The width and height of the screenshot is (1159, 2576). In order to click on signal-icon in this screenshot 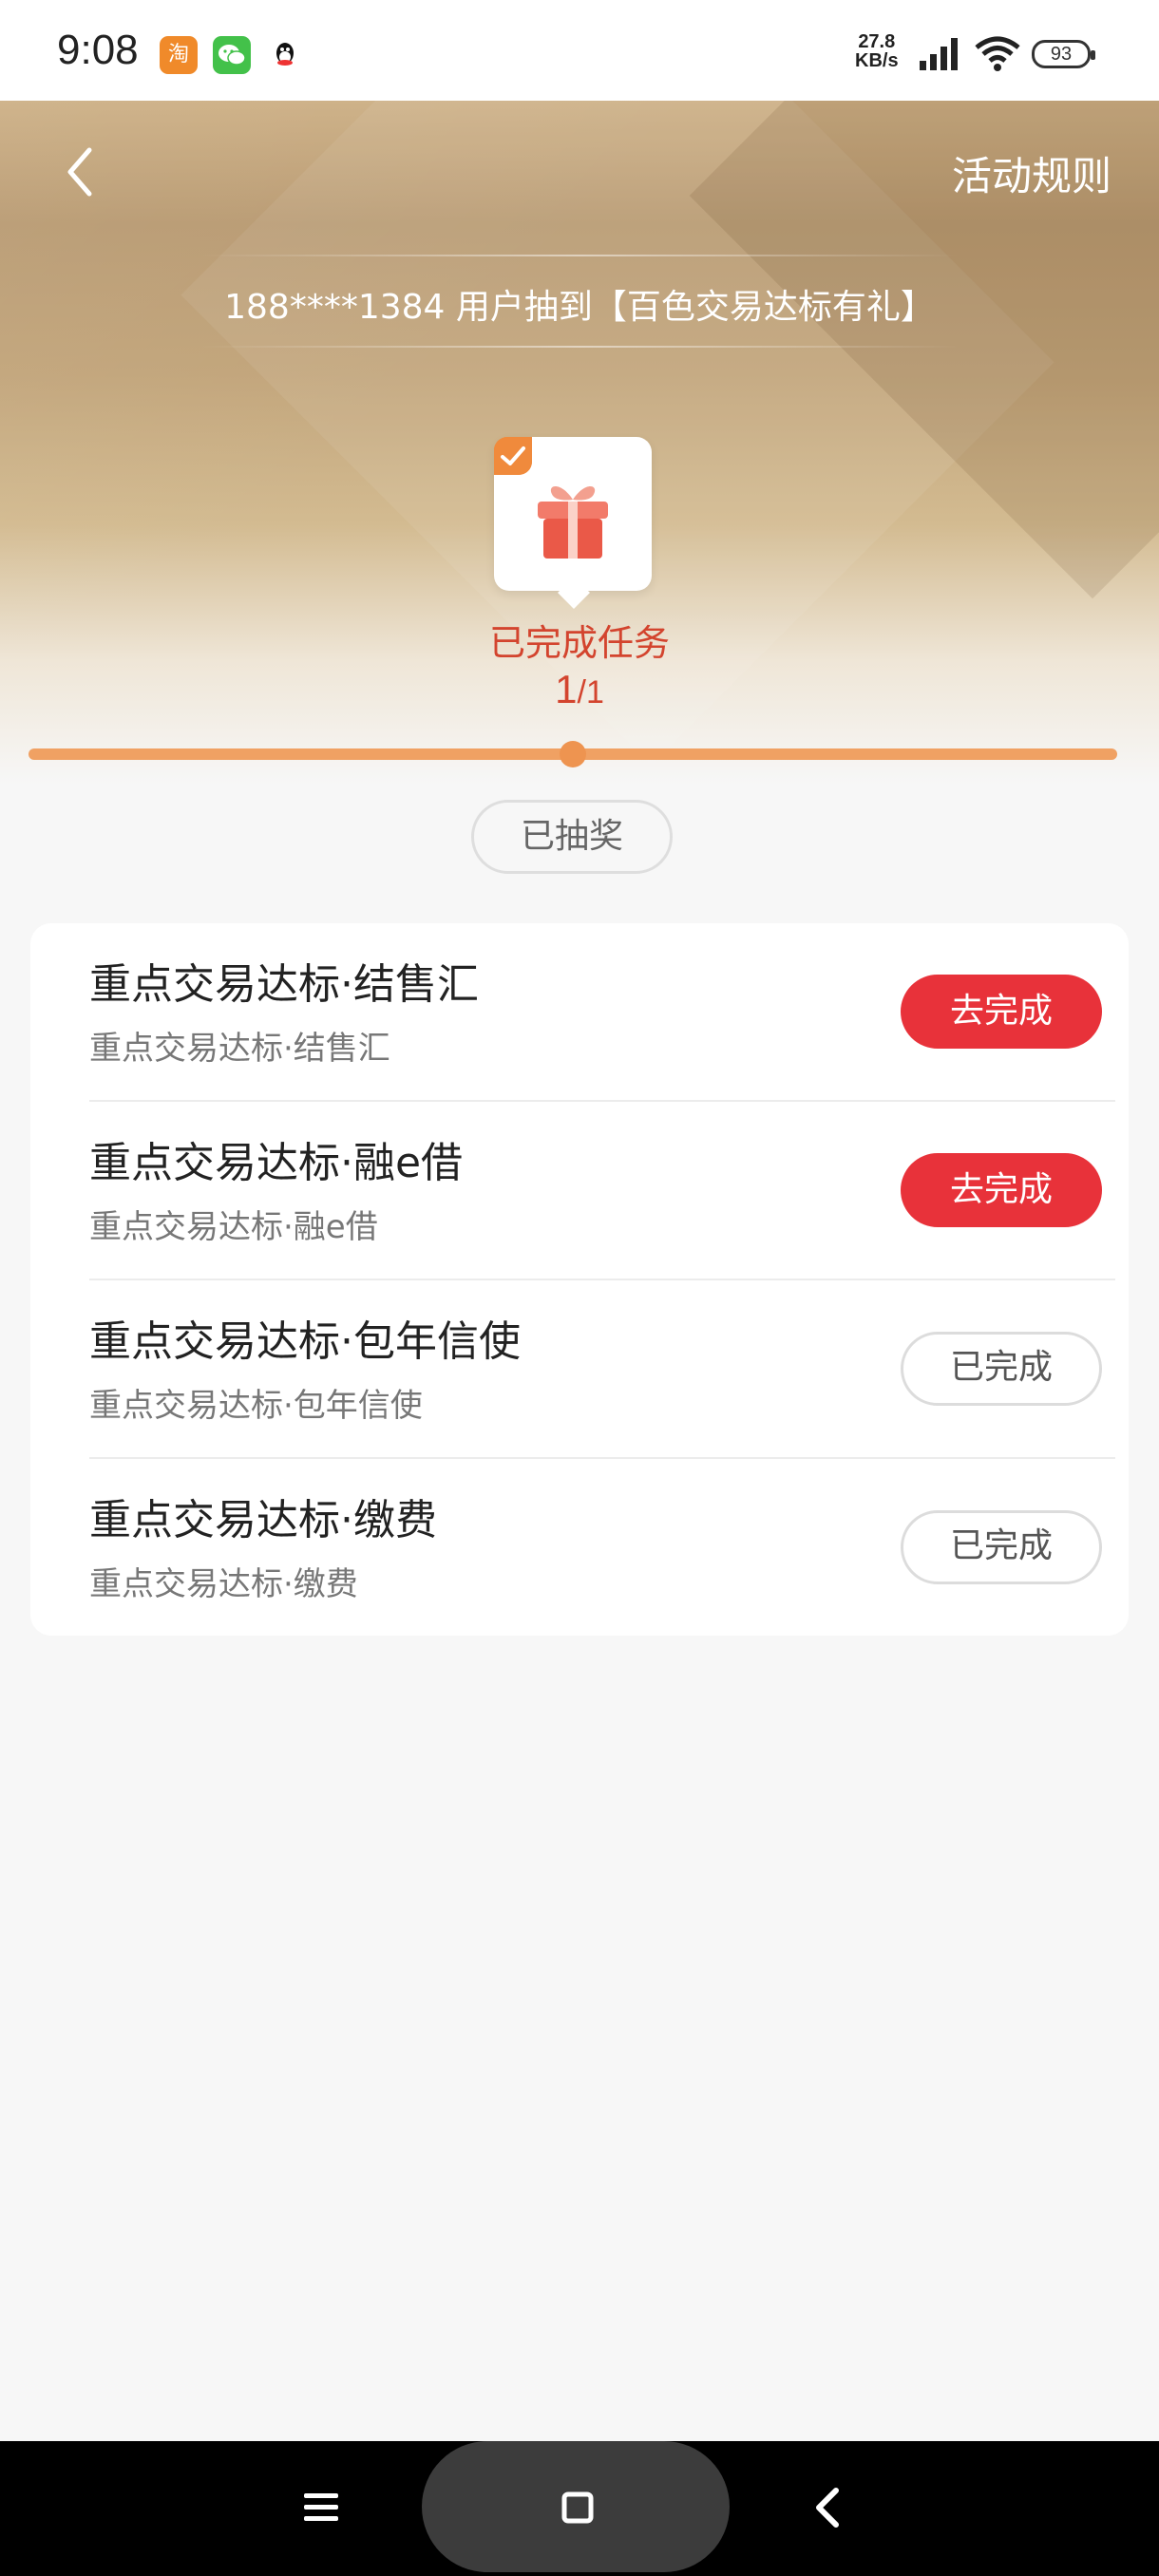, I will do `click(939, 54)`.